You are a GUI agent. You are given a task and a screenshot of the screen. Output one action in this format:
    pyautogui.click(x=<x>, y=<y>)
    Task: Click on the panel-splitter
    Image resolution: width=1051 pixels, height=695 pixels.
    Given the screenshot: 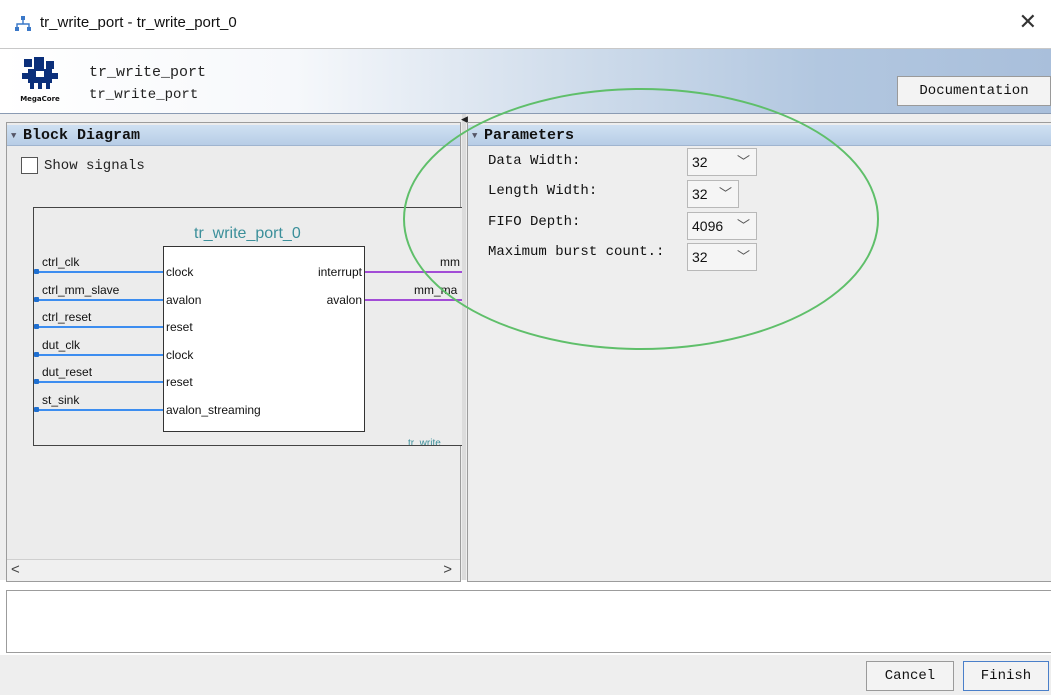 What is the action you would take?
    pyautogui.click(x=464, y=347)
    